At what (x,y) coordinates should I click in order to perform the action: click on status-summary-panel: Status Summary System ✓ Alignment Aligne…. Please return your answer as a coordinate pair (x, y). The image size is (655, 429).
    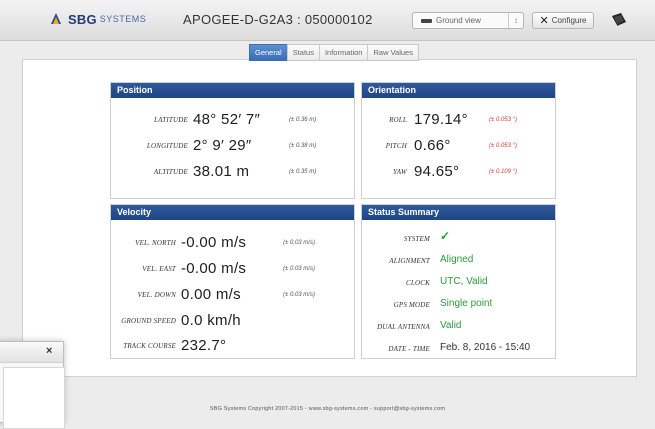
    Looking at the image, I should click on (458, 281).